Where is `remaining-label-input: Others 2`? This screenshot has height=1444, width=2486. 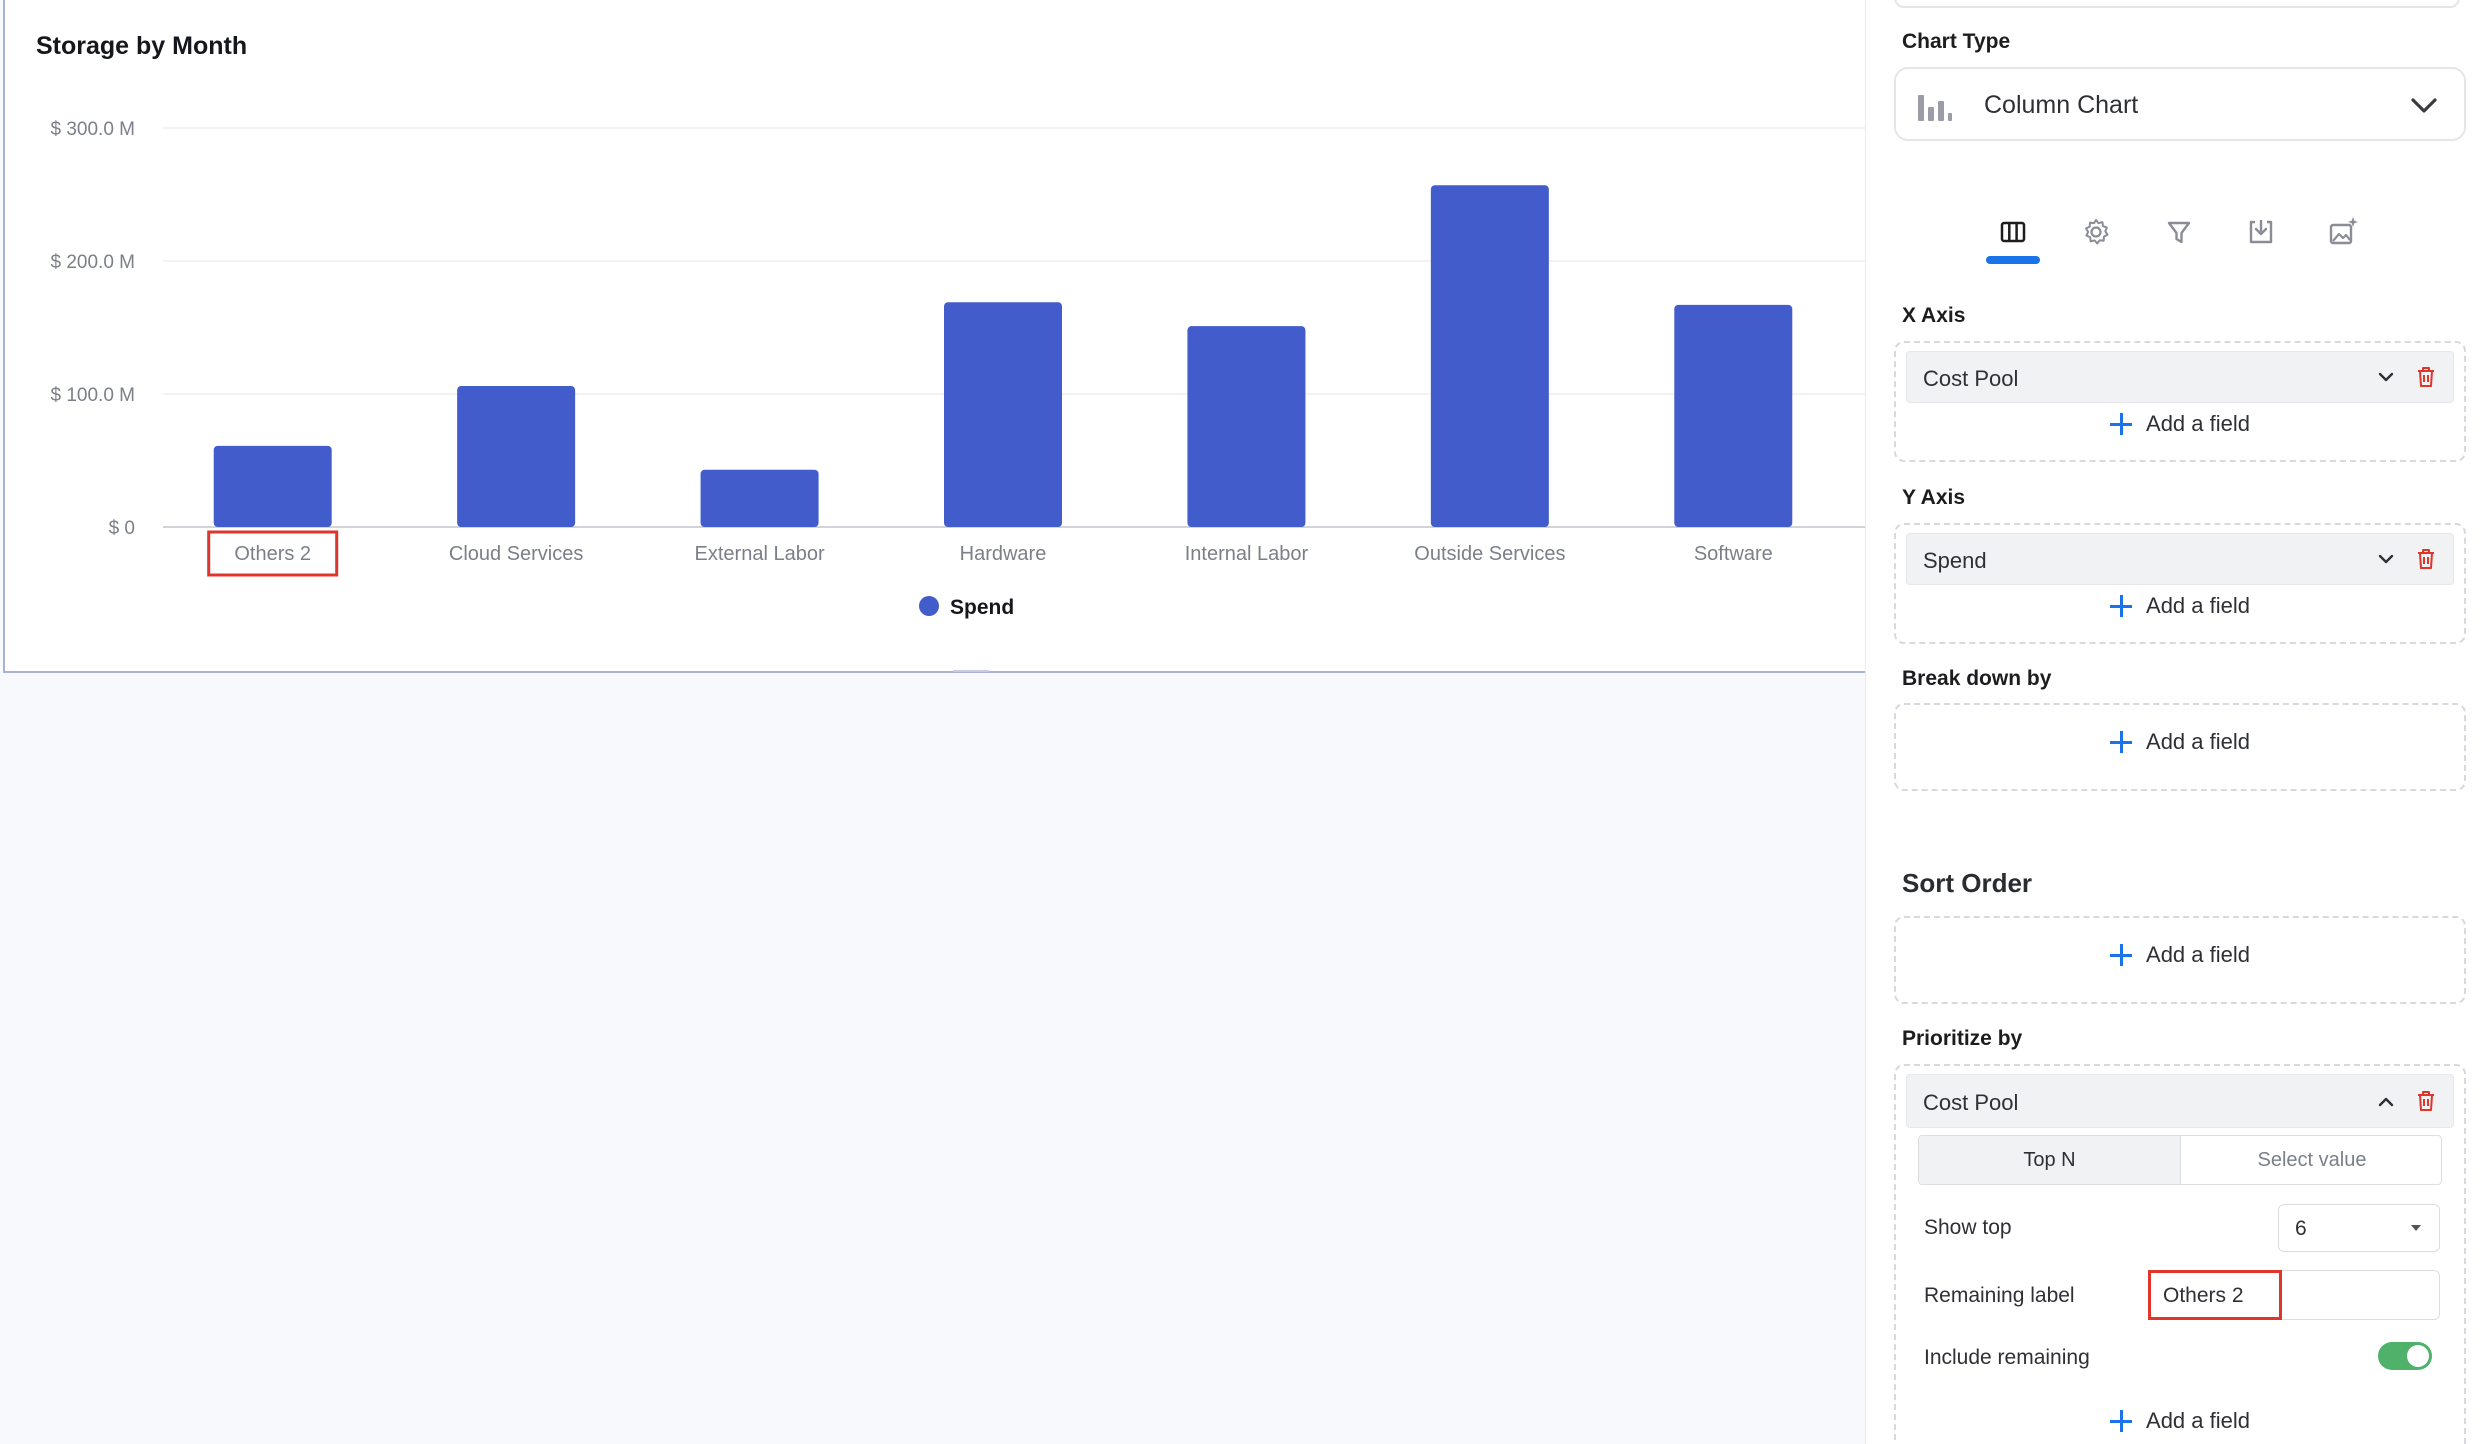
remaining-label-input: Others 2 is located at coordinates (2294, 1295).